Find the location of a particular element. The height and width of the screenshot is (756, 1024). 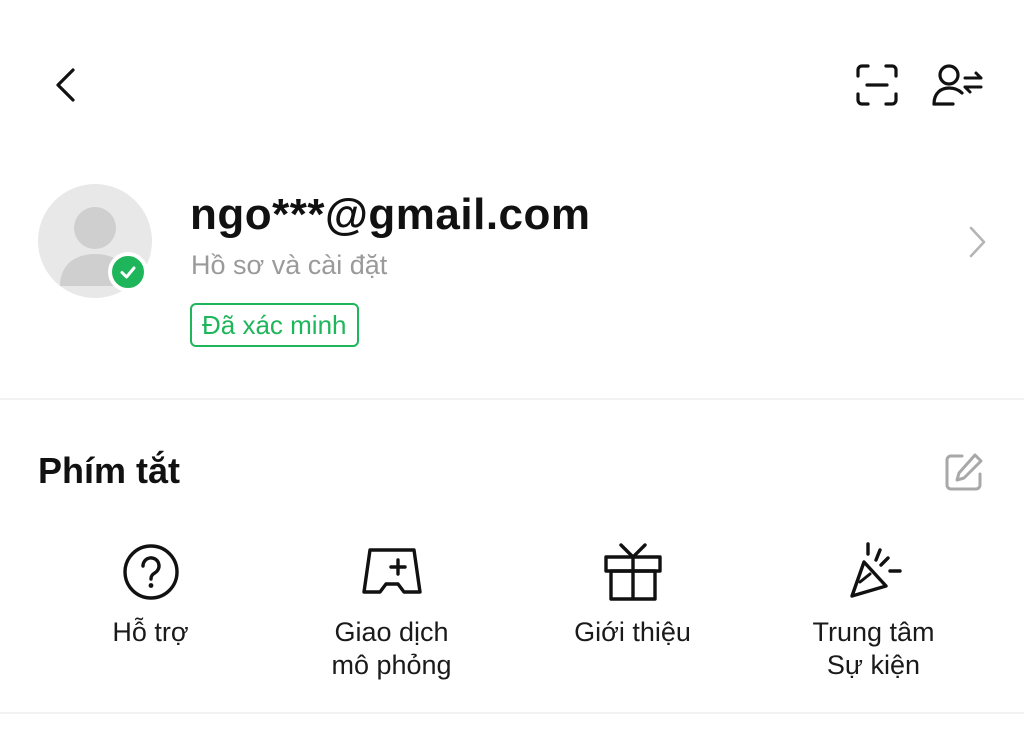

demo-trading-icon is located at coordinates (391, 571).